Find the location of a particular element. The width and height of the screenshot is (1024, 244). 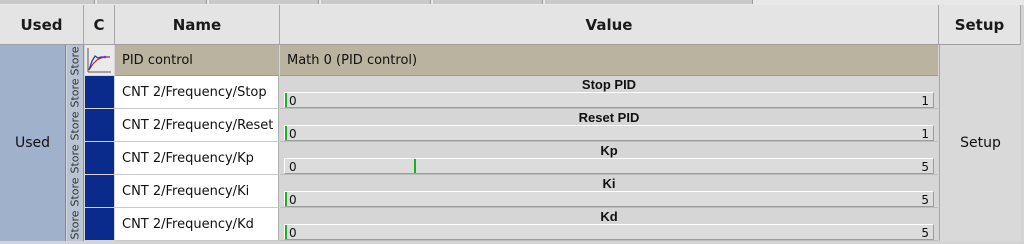

slider-title: Ki is located at coordinates (609, 183).